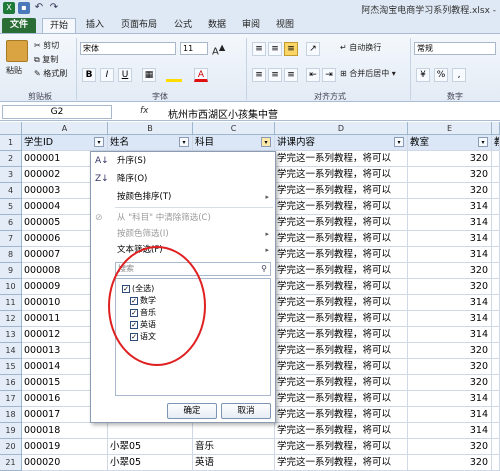  I want to click on row-header: 12, so click(11, 319).